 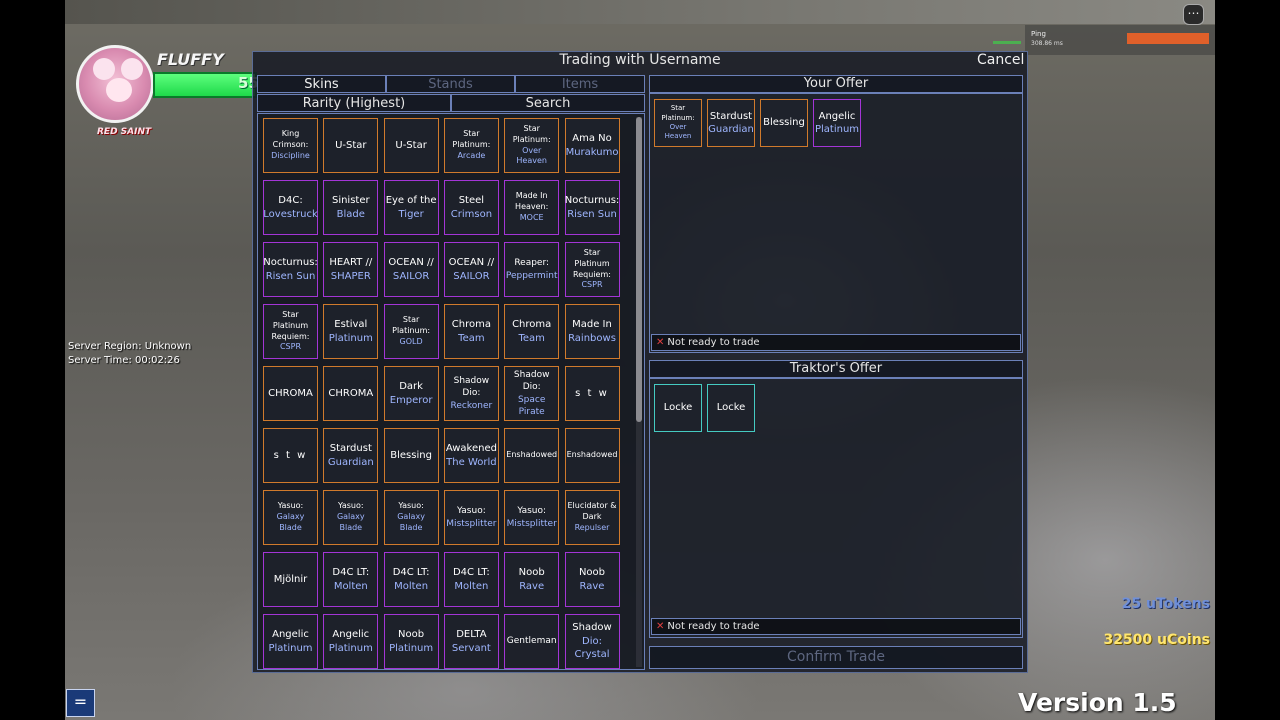 I want to click on your-ready-status: ✕ Not ready to trade, so click(x=836, y=342).